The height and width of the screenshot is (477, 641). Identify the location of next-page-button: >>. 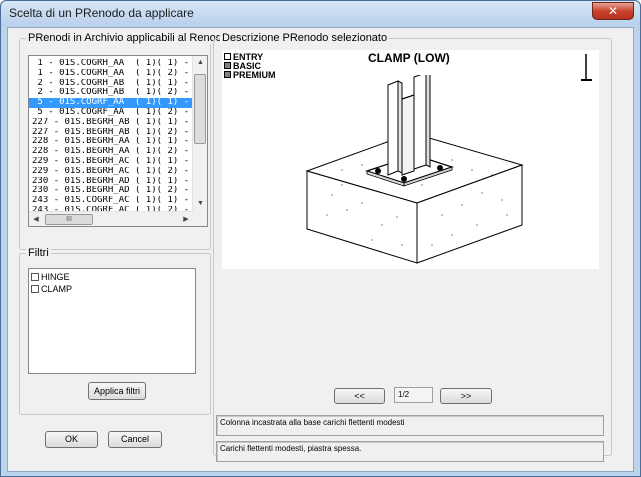
(466, 396).